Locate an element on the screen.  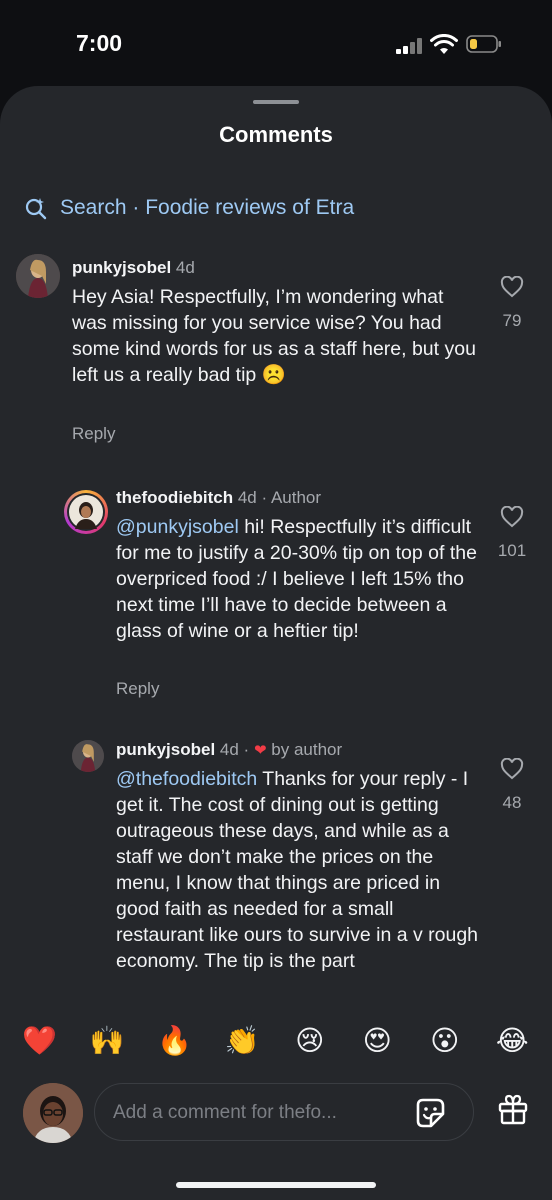
status-time: 7:00 is located at coordinates (99, 43).